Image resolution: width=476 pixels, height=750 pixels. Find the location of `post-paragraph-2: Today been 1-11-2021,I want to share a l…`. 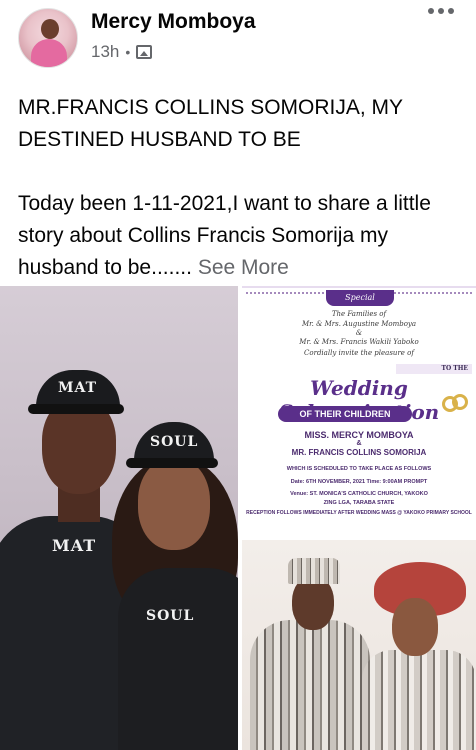

post-paragraph-2: Today been 1-11-2021,I want to share a l… is located at coordinates (242, 236).